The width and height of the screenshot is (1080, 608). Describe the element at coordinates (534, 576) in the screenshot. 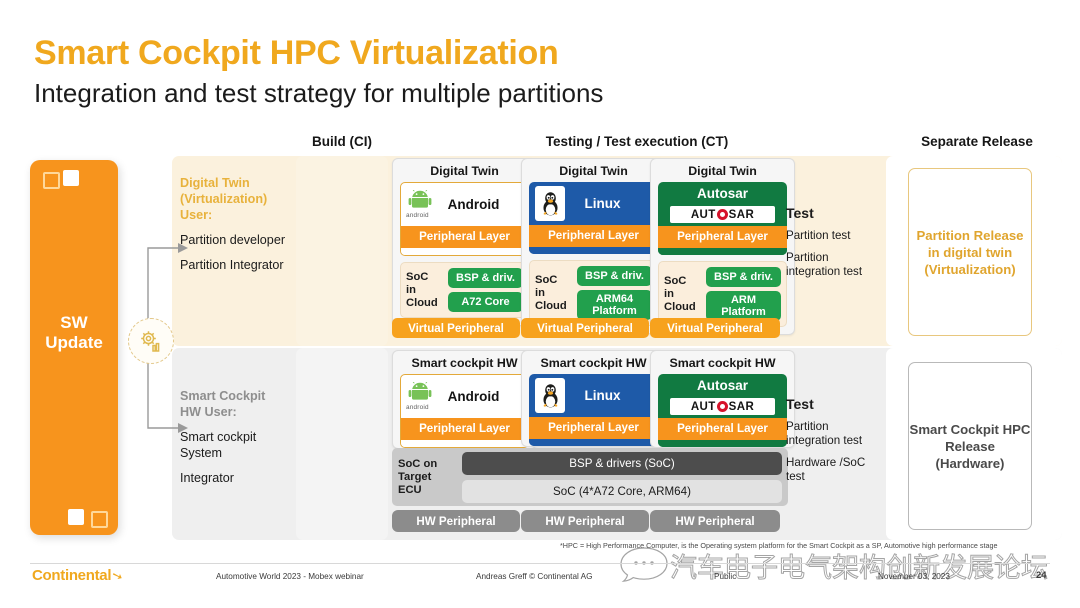

I see `footer-author: Andreas Greff © Continental AG` at that location.